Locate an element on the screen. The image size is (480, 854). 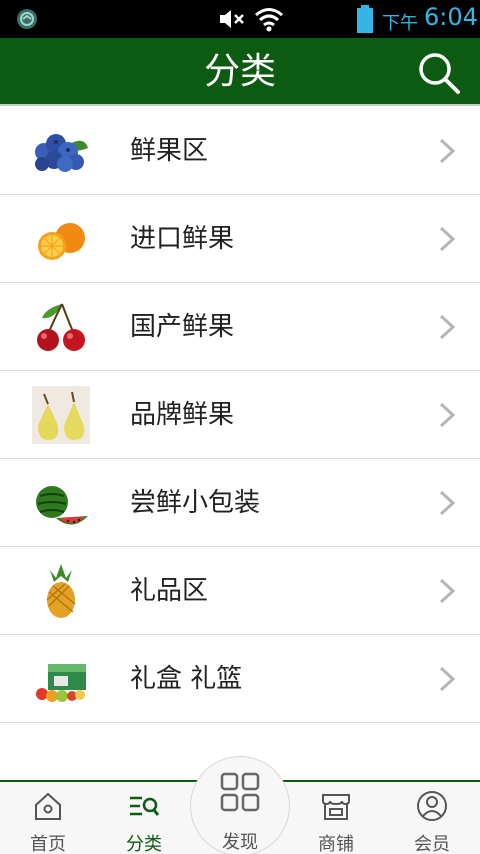
category-row-brand-fruit: 品牌鲜果 is located at coordinates (240, 415).